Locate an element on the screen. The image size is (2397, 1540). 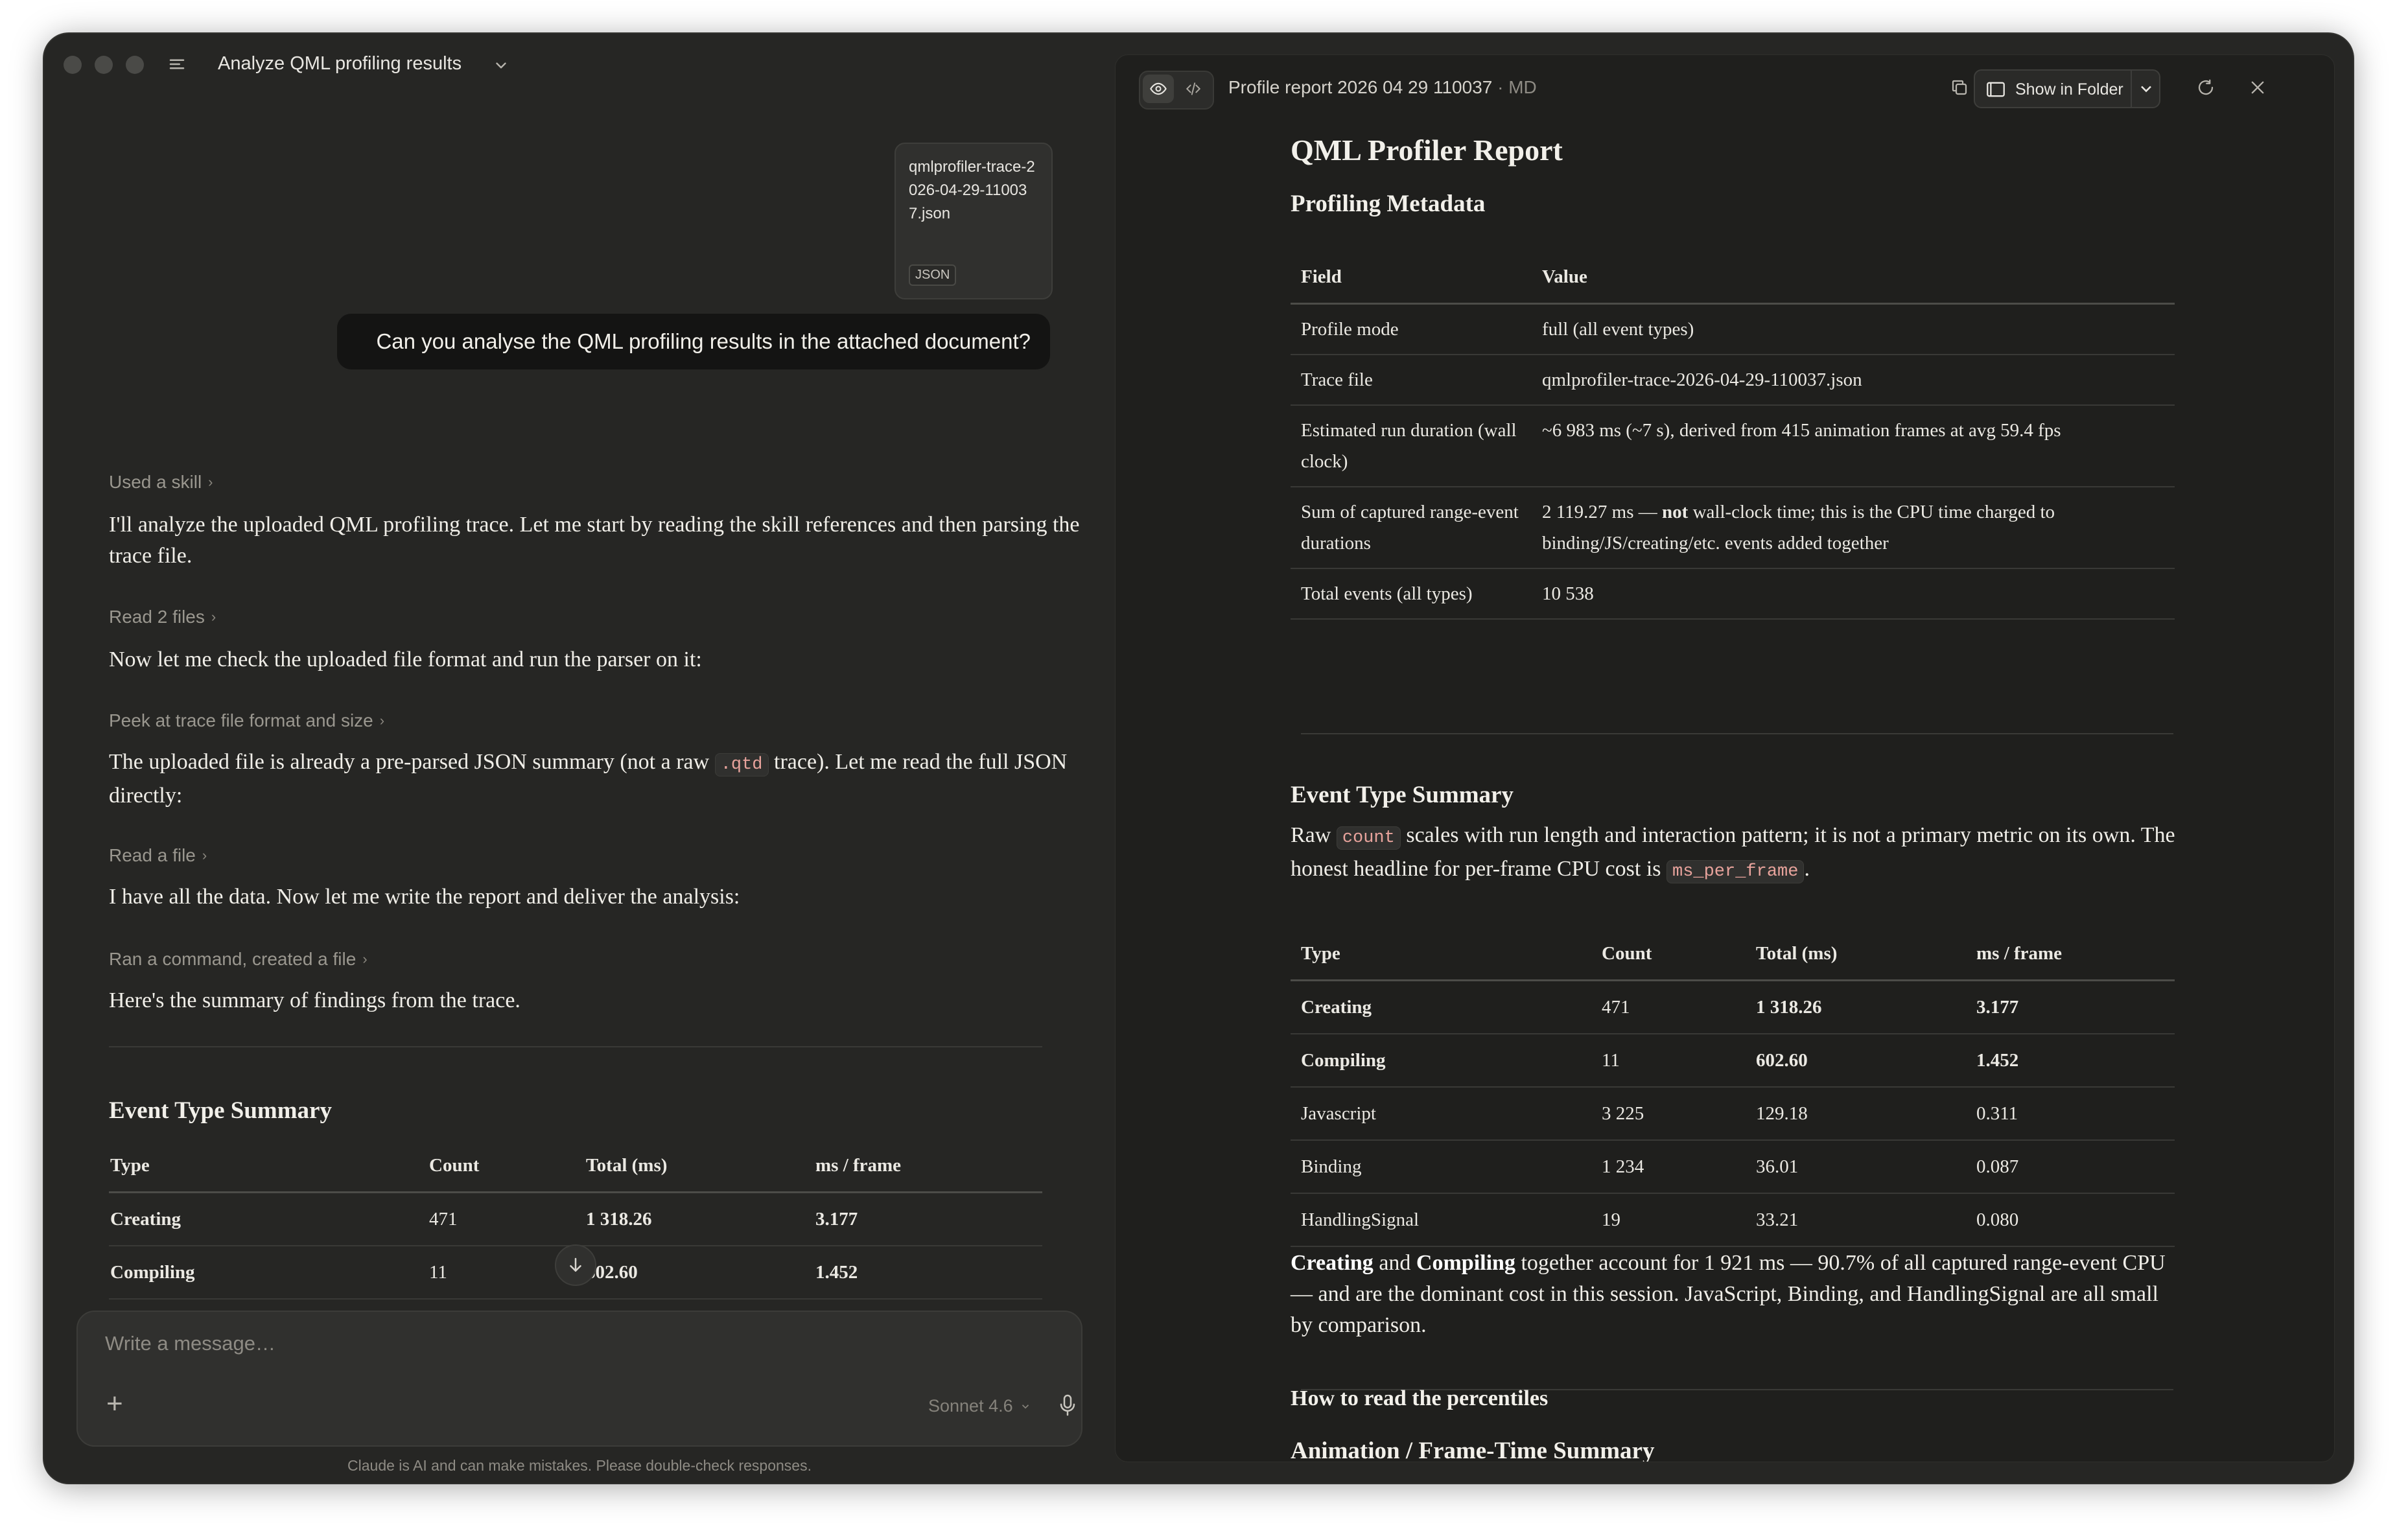
close-window-button is located at coordinates (73, 65).